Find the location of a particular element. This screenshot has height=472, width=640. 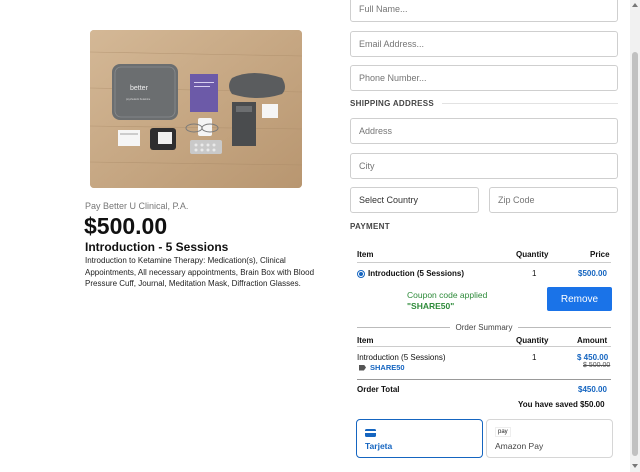

summary-line-item-name: Introduction (5 Sessions) is located at coordinates (401, 357).